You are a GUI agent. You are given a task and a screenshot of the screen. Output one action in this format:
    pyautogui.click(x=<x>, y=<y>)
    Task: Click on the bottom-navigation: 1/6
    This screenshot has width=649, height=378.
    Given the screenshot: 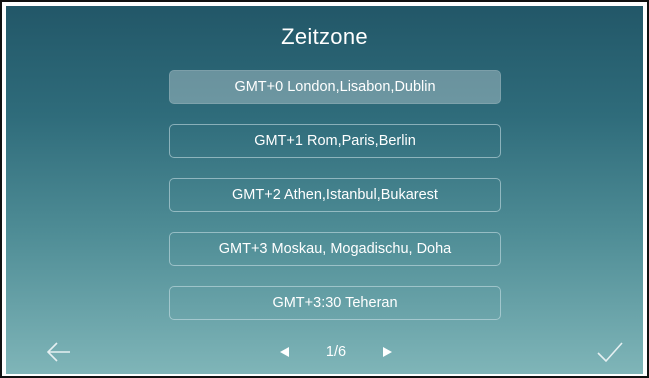 What is the action you would take?
    pyautogui.click(x=324, y=352)
    